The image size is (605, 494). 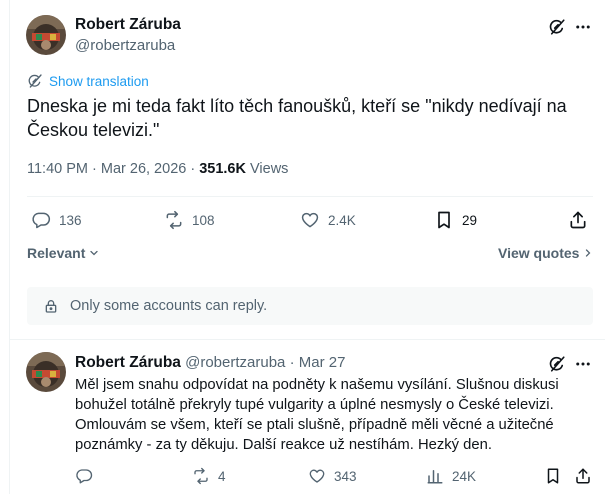 What do you see at coordinates (35, 81) in the screenshot?
I see `translate-icon` at bounding box center [35, 81].